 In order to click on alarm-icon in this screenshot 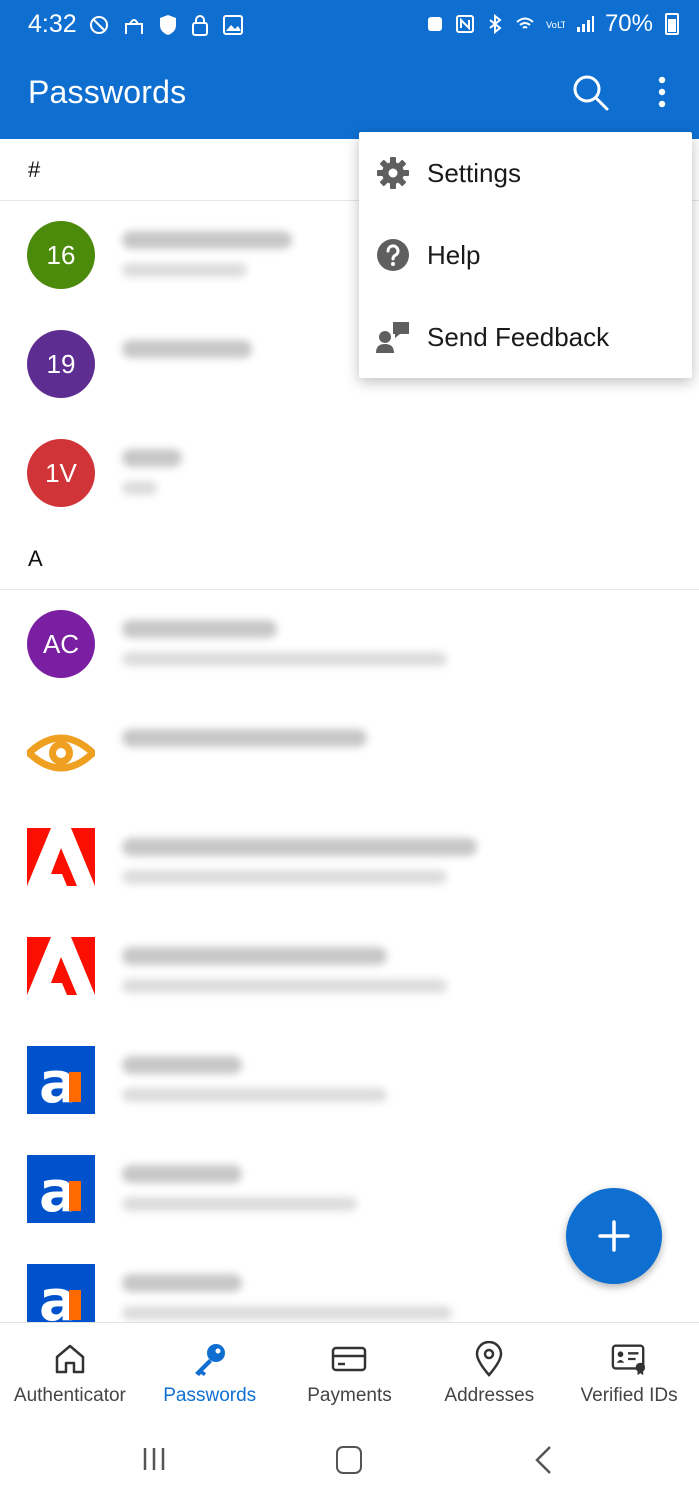, I will do `click(434, 24)`.